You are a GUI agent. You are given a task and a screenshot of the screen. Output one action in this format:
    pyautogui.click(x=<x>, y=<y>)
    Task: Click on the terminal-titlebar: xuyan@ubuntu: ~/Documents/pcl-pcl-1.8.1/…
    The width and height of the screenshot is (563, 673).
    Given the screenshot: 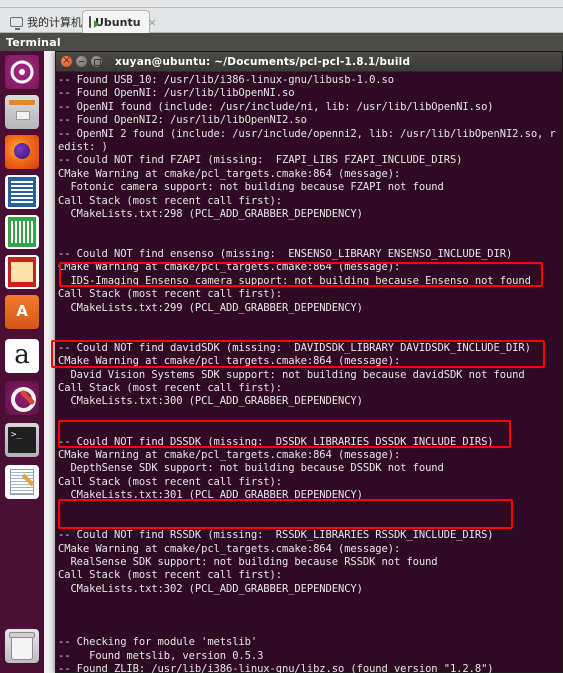 What is the action you would take?
    pyautogui.click(x=309, y=62)
    